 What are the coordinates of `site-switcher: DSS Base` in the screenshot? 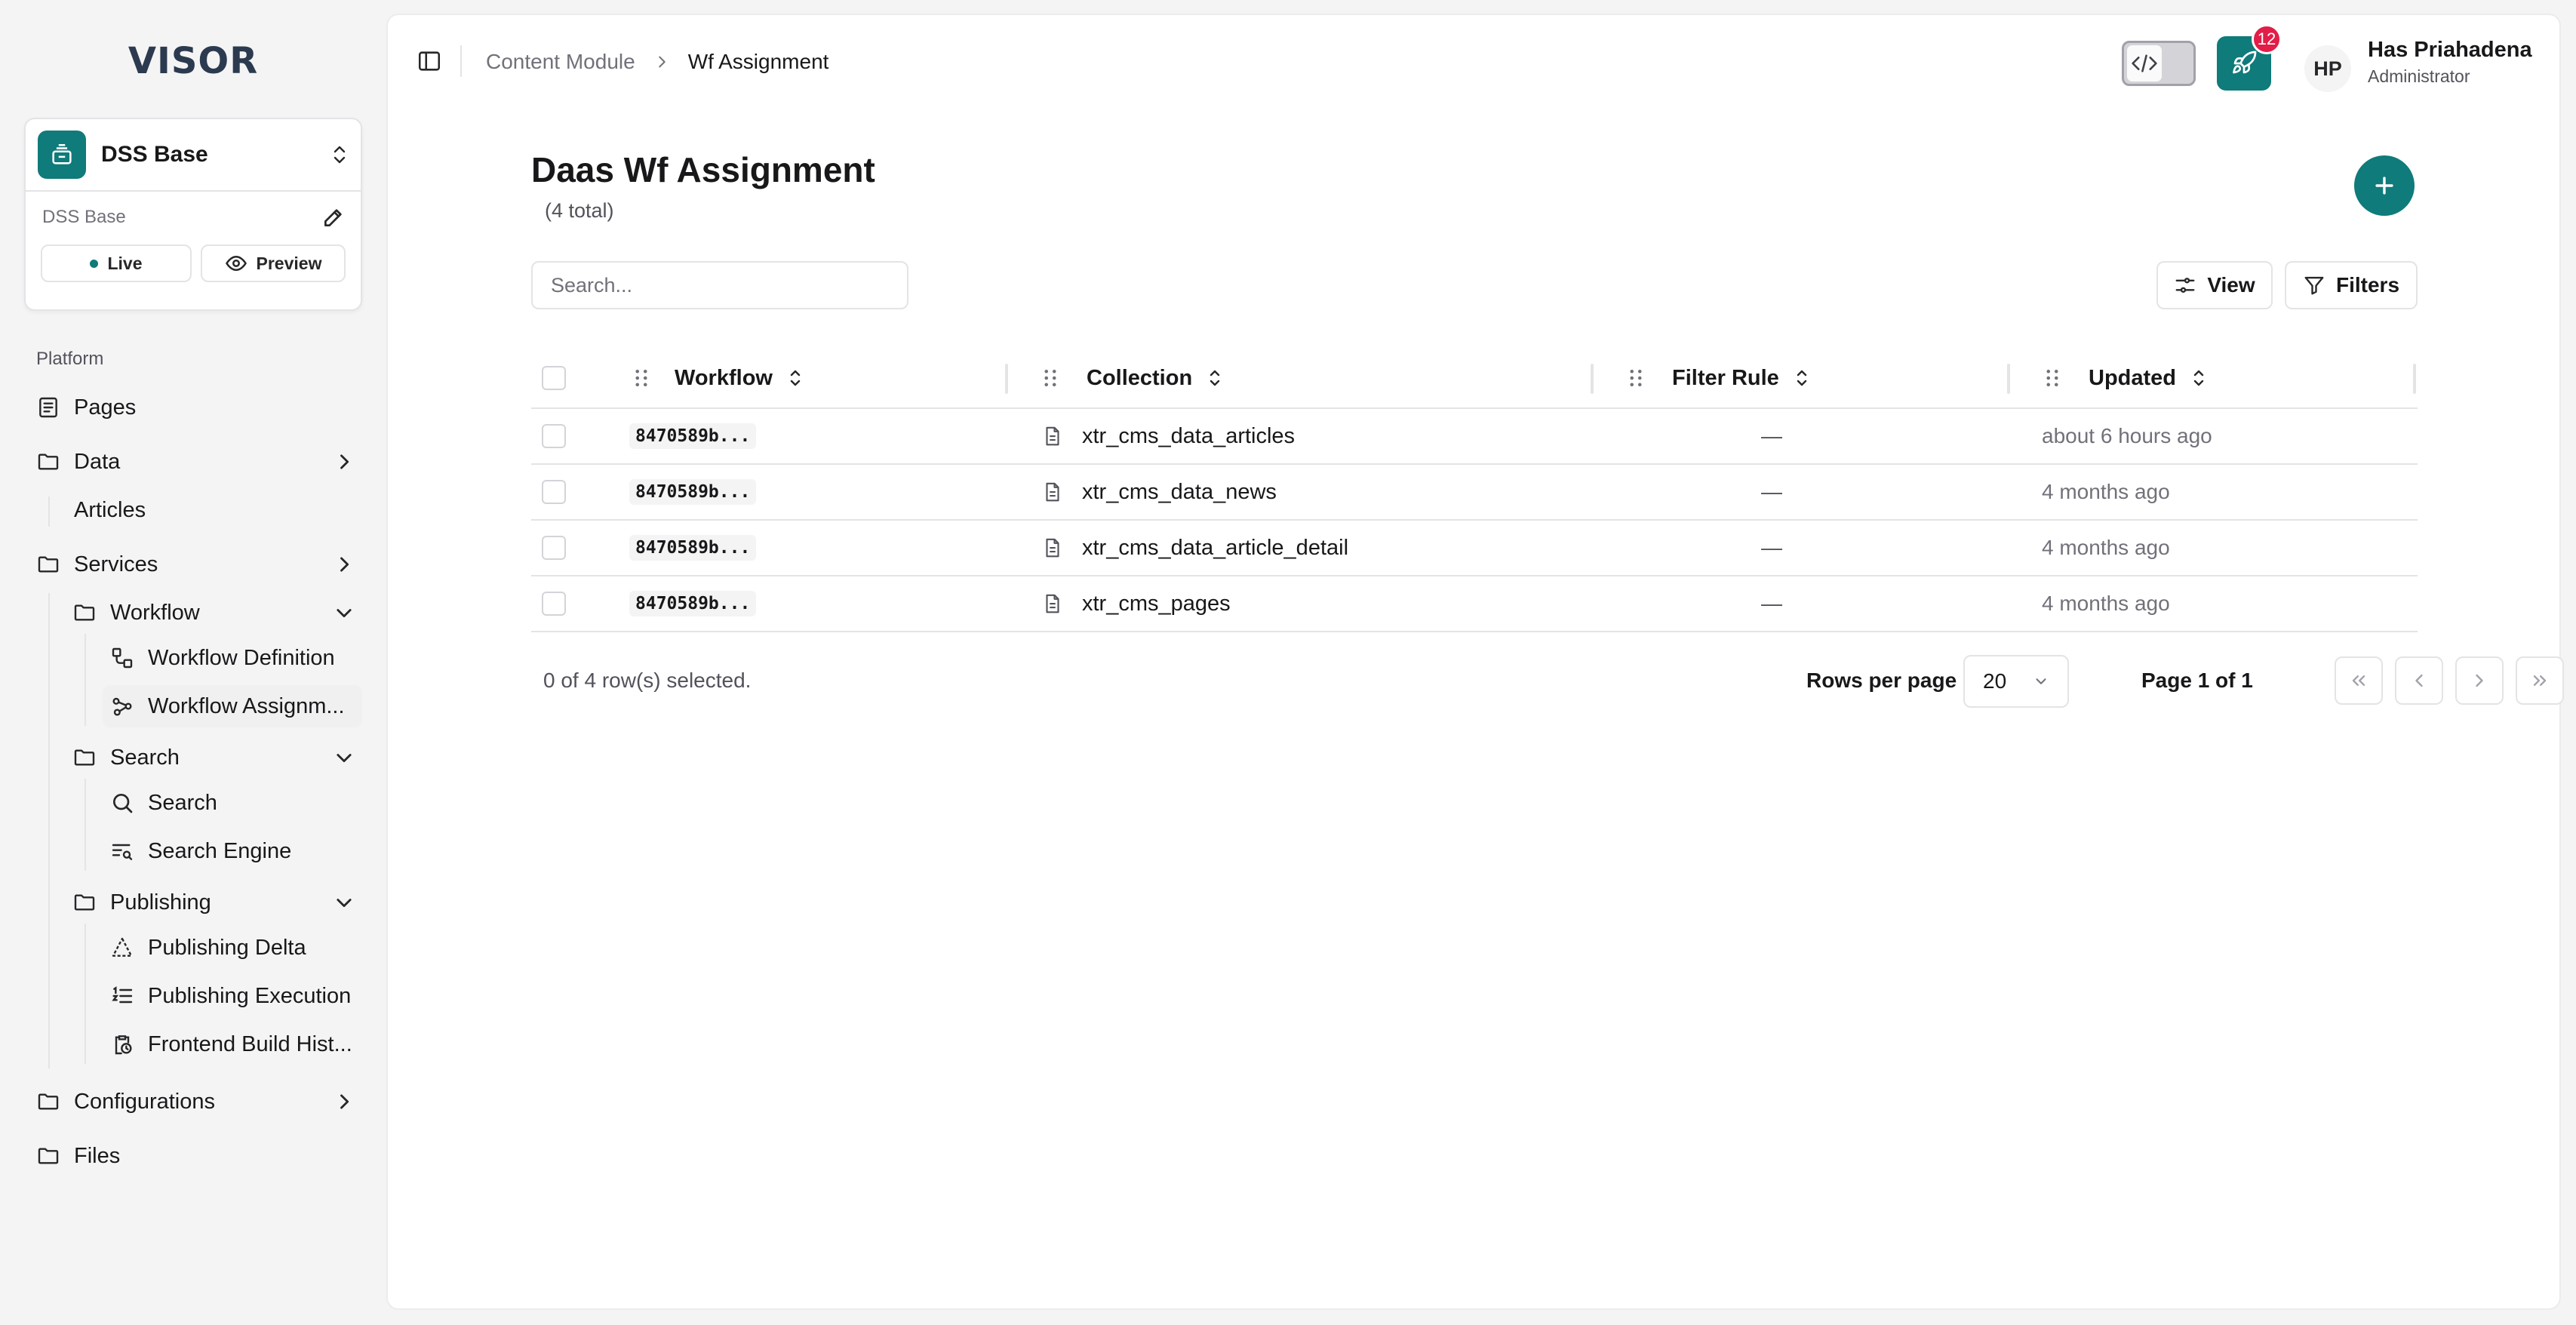 It's located at (193, 155).